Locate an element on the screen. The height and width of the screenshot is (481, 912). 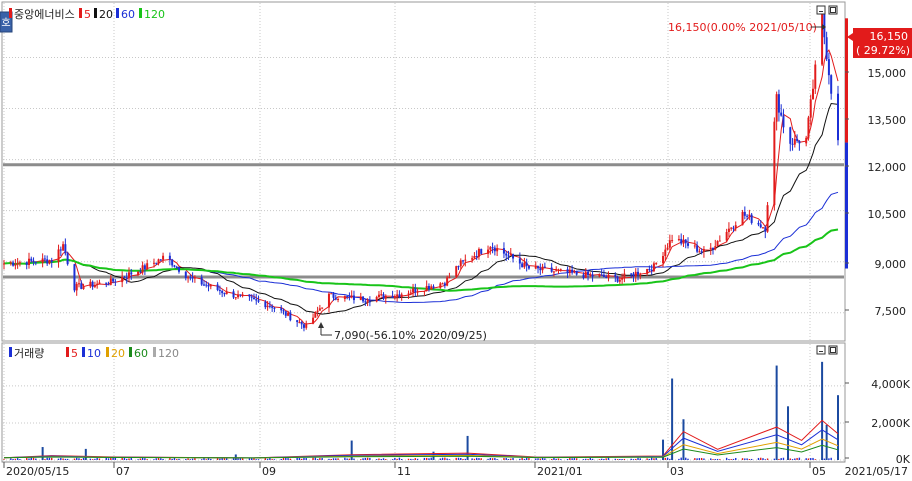
volume-minimize-button is located at coordinates (821, 350).